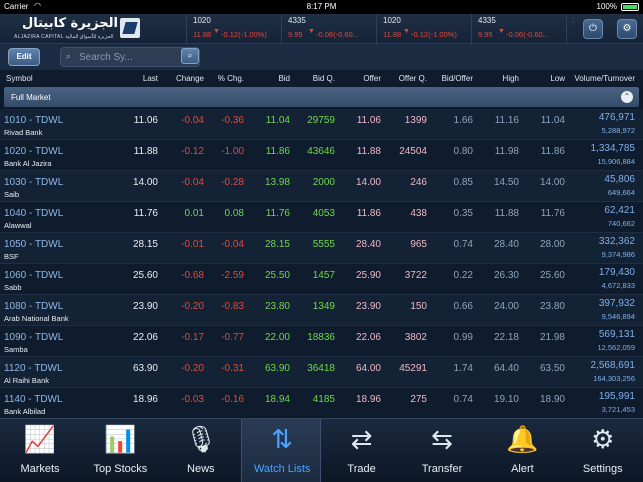  What do you see at coordinates (27, 380) in the screenshot?
I see `row-company-name: Al Raihi Bank` at bounding box center [27, 380].